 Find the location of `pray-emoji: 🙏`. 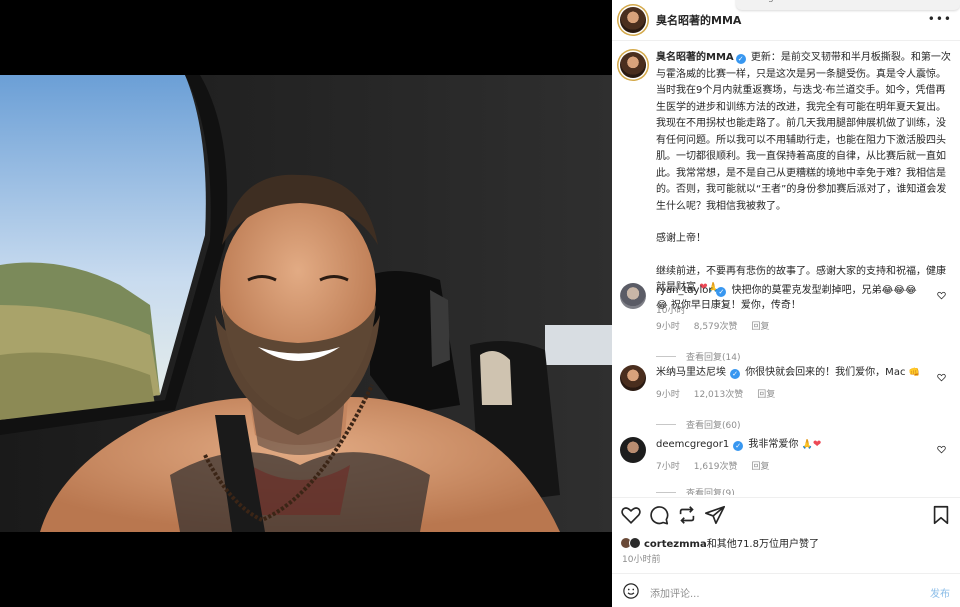

pray-emoji: 🙏 is located at coordinates (807, 445).